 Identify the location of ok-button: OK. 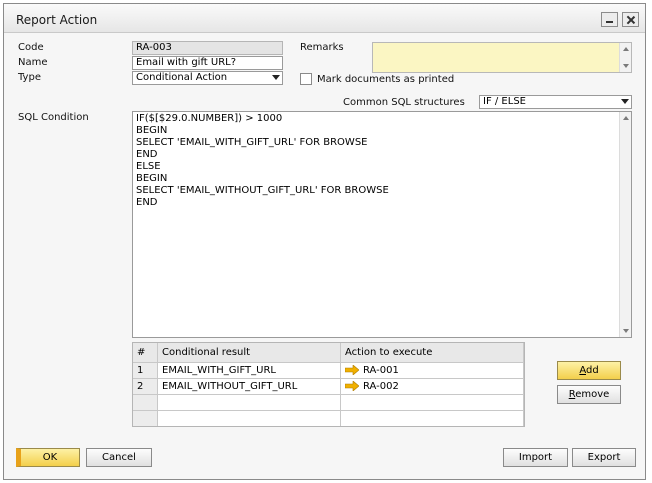
(48, 457).